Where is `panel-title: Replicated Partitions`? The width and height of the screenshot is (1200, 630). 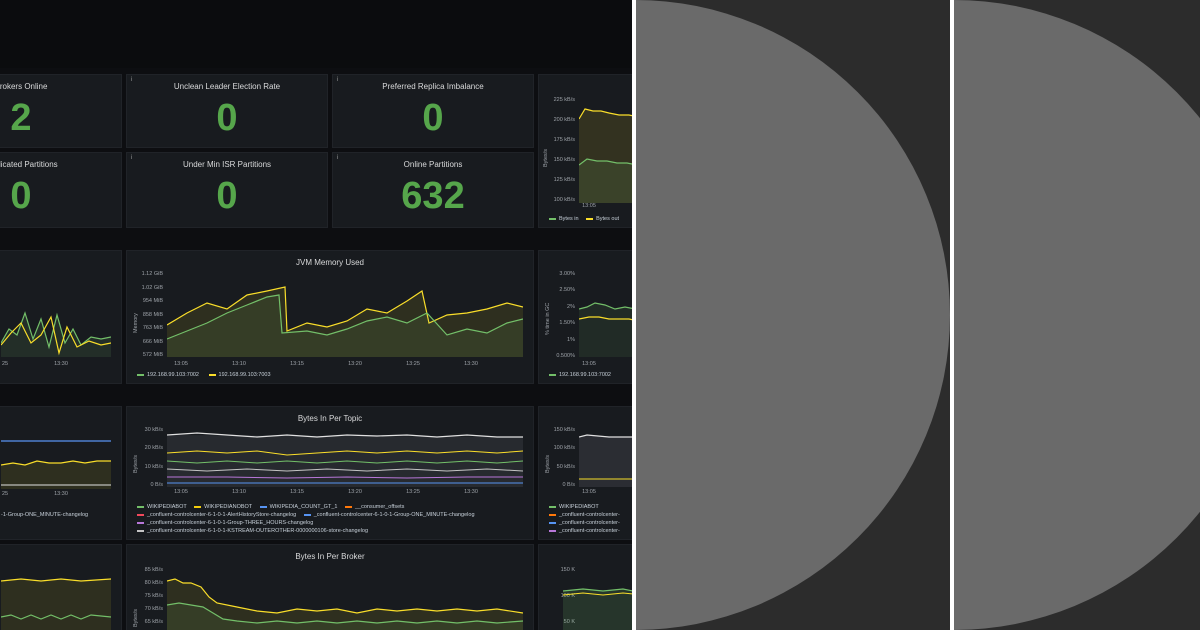
panel-title: Replicated Partitions is located at coordinates (29, 164).